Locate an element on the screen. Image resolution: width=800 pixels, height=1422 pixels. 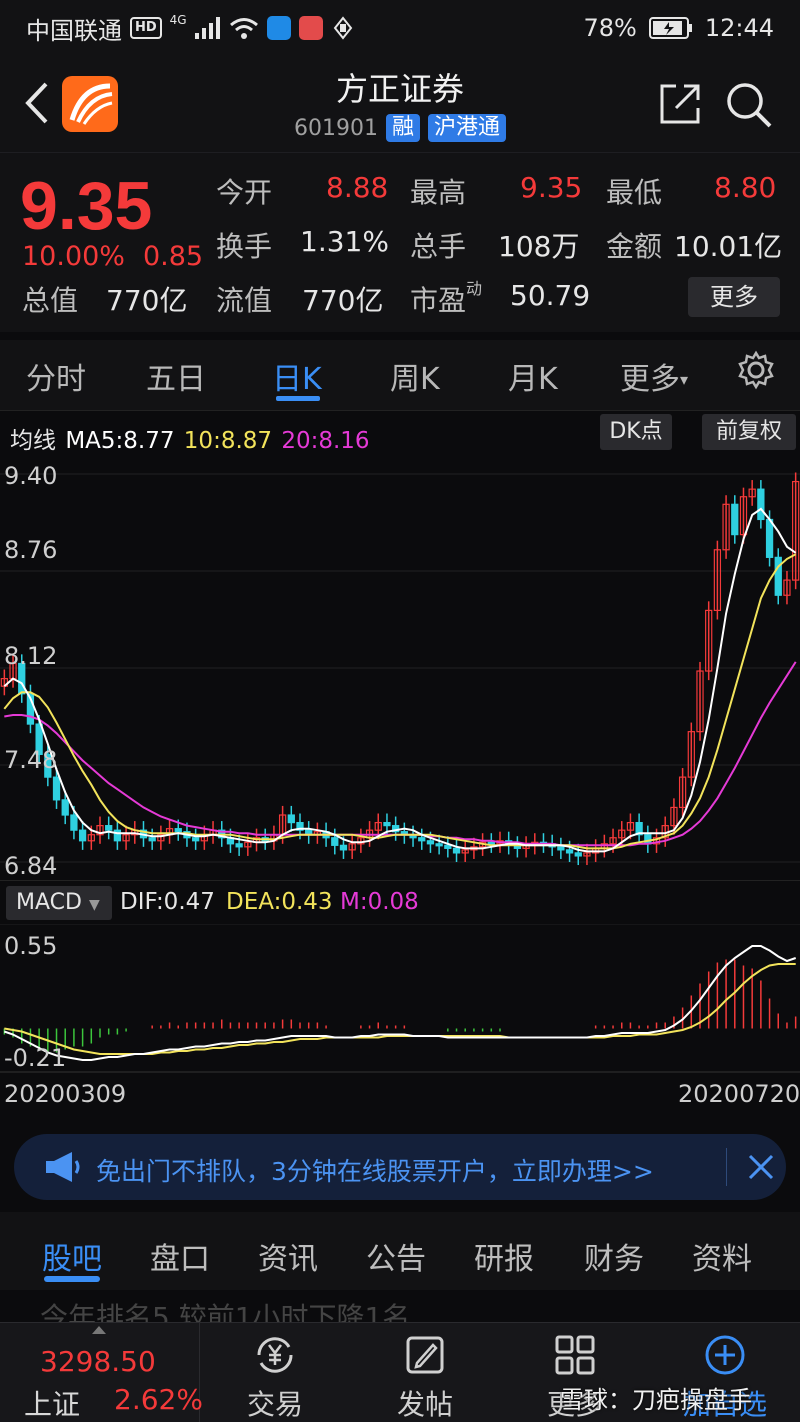
wifi-icon is located at coordinates (243, 28).